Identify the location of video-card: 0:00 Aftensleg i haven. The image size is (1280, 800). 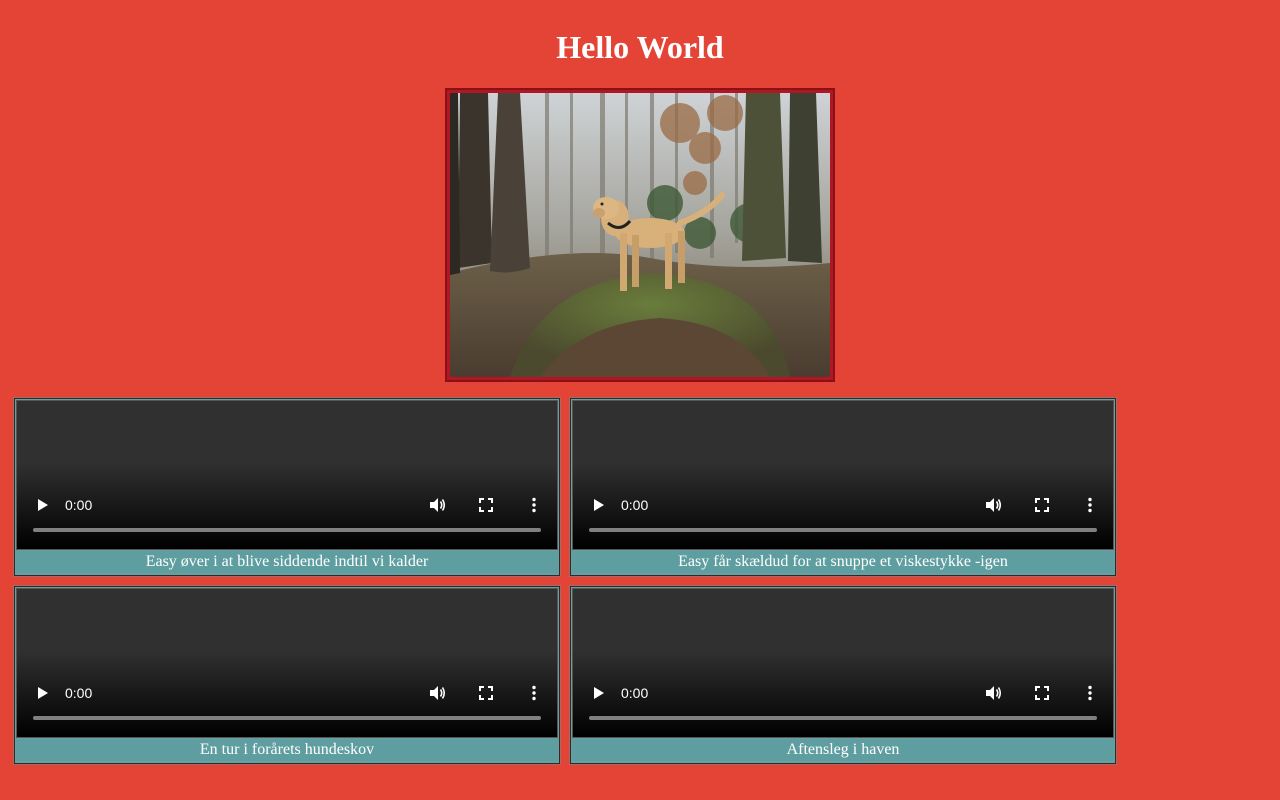
(843, 675).